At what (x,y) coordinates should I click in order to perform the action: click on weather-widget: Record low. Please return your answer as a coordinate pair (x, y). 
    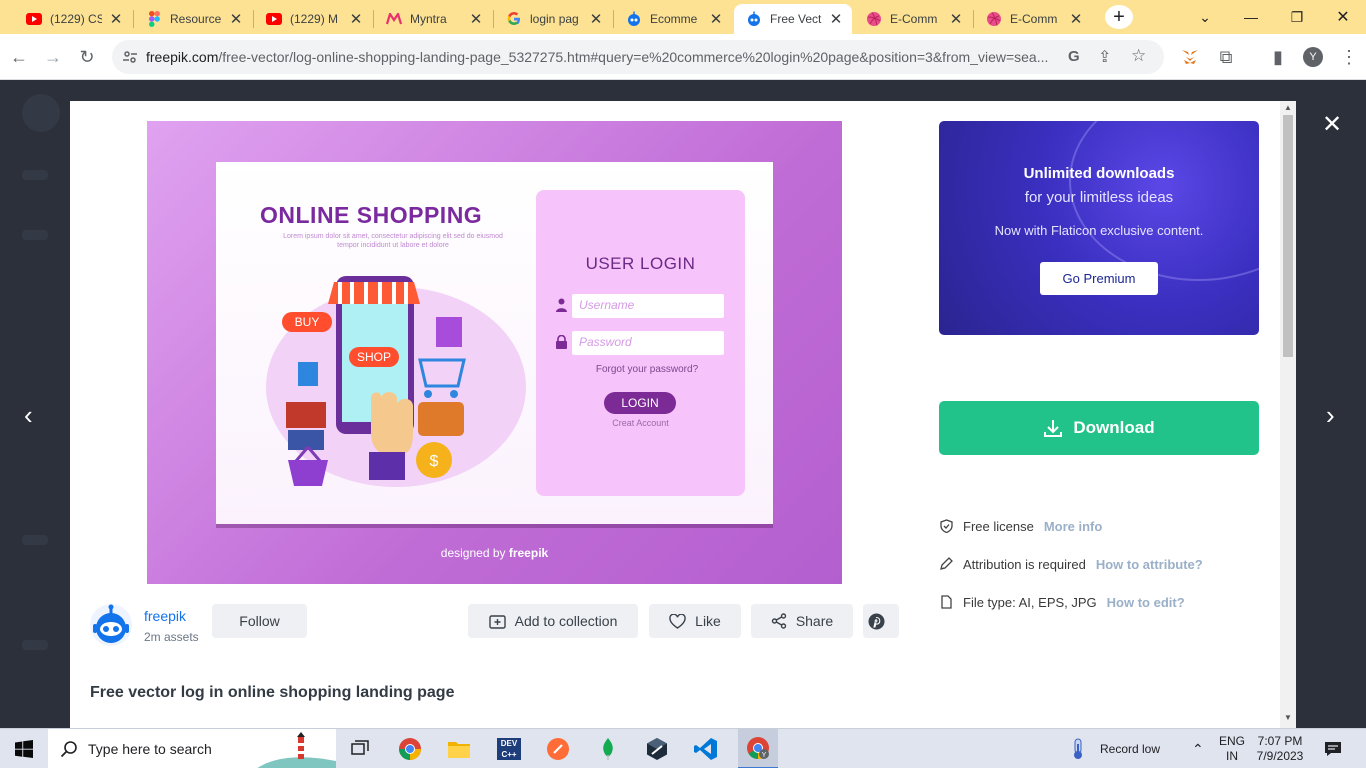
    Looking at the image, I should click on (1114, 748).